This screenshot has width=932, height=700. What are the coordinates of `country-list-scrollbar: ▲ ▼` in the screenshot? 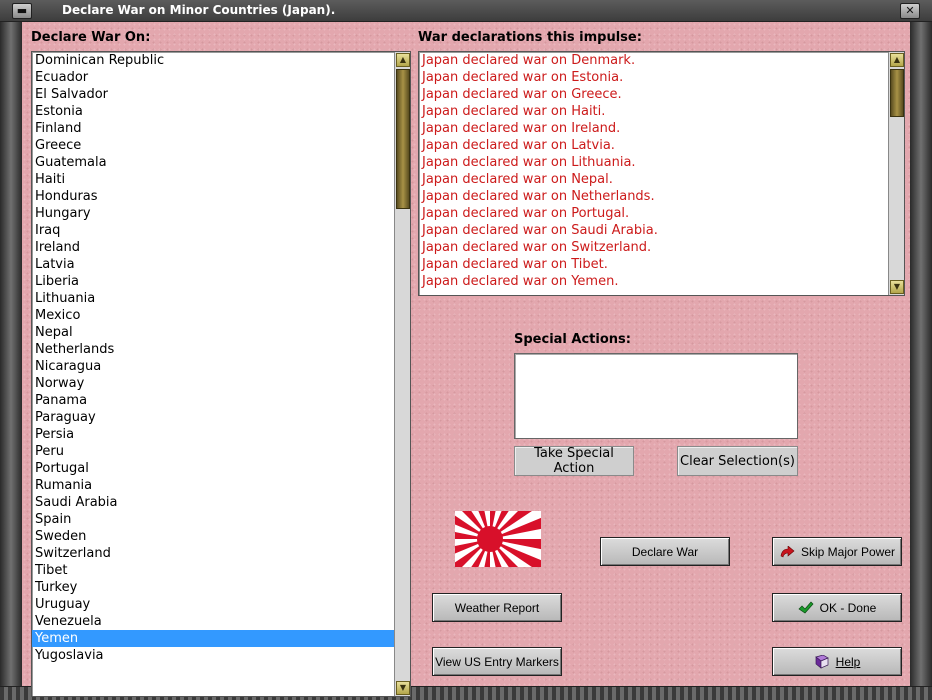 It's located at (402, 374).